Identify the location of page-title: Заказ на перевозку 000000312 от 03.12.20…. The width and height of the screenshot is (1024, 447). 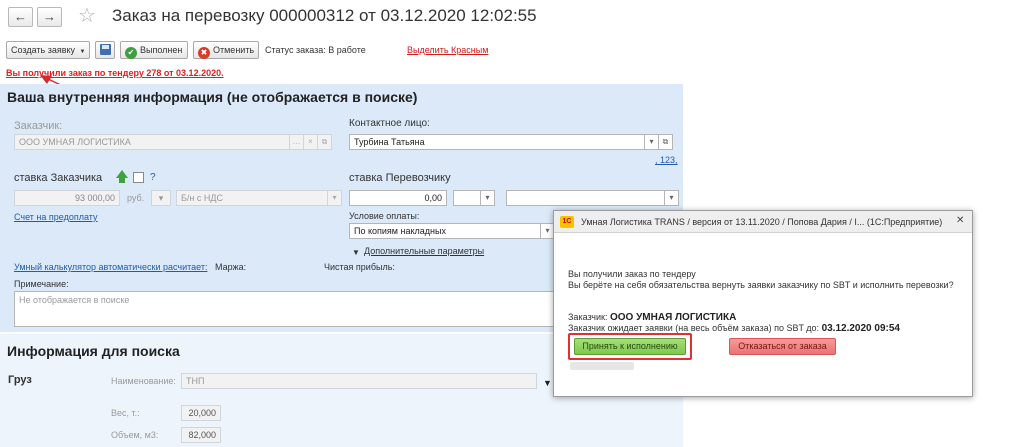
(324, 15).